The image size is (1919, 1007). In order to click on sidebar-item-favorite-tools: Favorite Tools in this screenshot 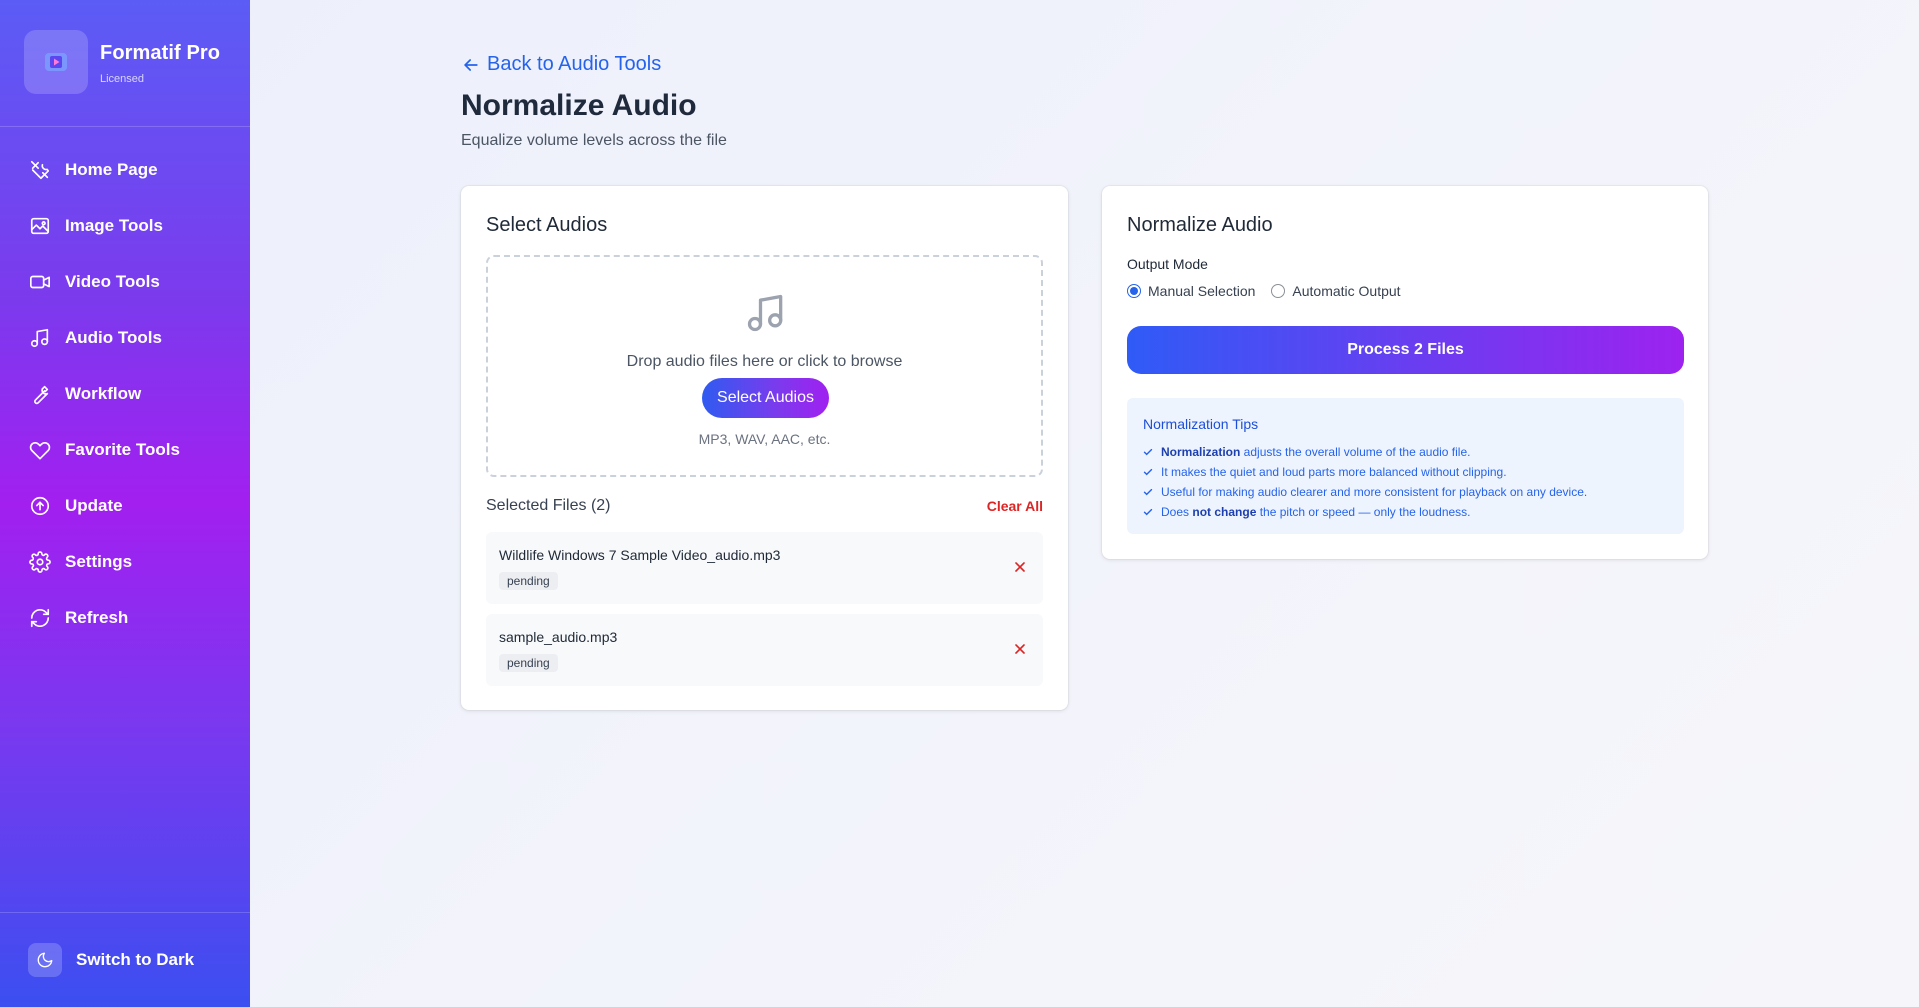, I will do `click(125, 450)`.